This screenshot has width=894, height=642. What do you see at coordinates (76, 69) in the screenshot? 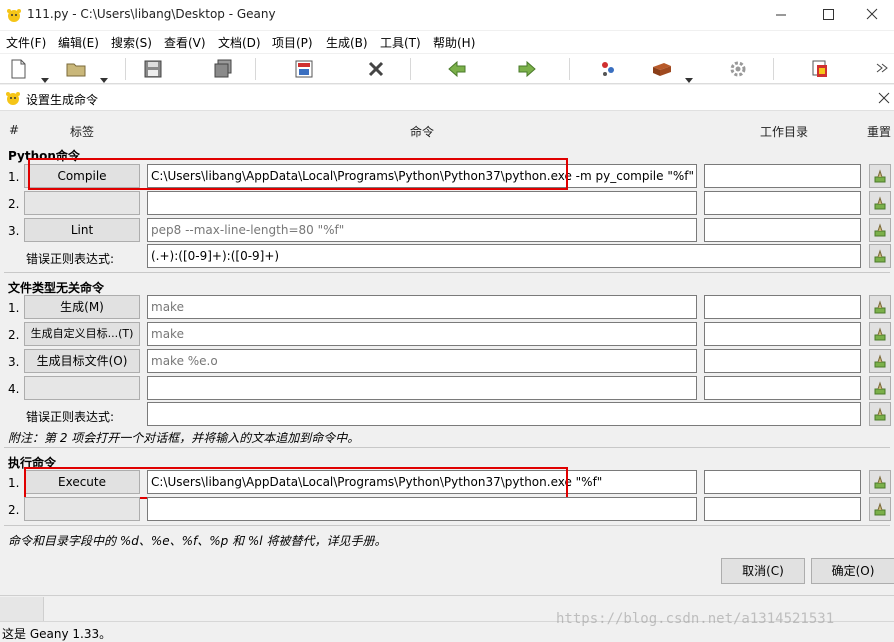
I see `open-folder-icon` at bounding box center [76, 69].